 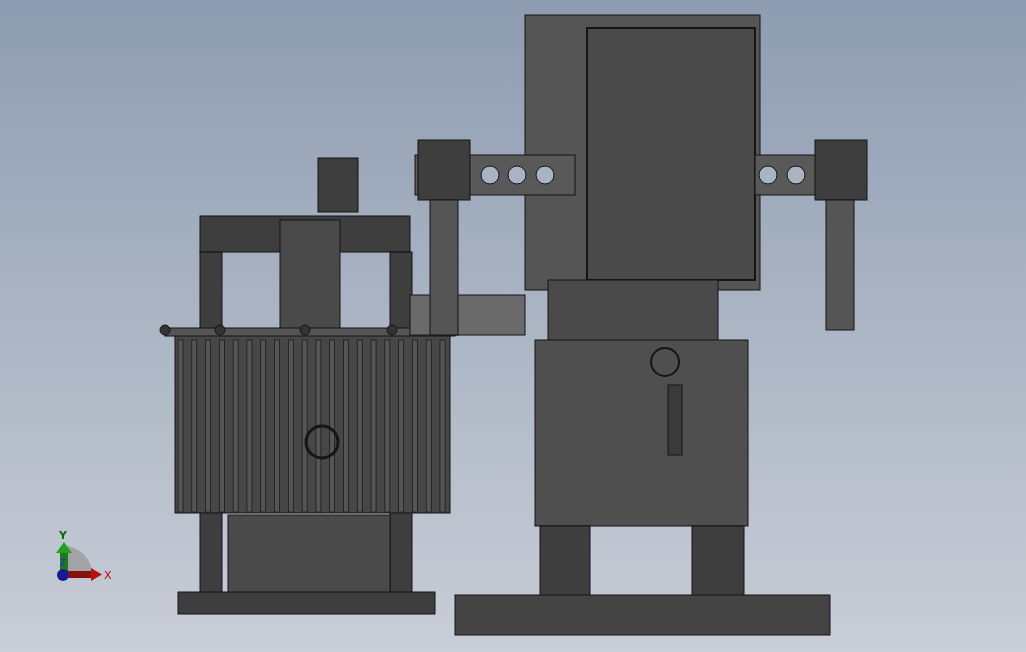 What do you see at coordinates (63, 564) in the screenshot?
I see `z-axis-label: Z` at bounding box center [63, 564].